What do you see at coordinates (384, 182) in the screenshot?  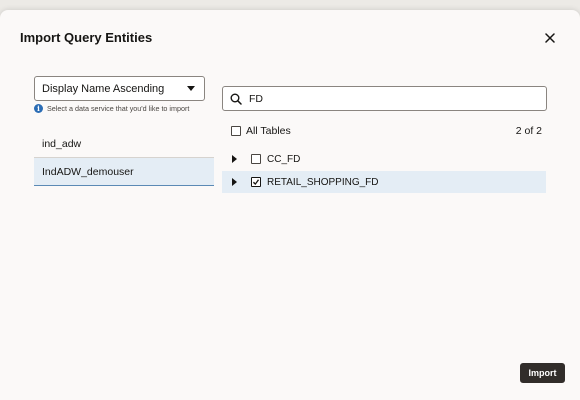 I see `table-row-retail-shopping-fd: RETAIL_SHOPPING_FD` at bounding box center [384, 182].